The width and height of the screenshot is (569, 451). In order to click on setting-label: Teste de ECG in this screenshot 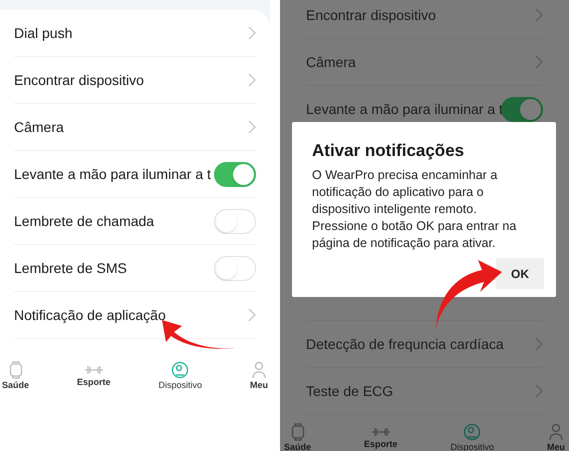, I will do `click(350, 391)`.